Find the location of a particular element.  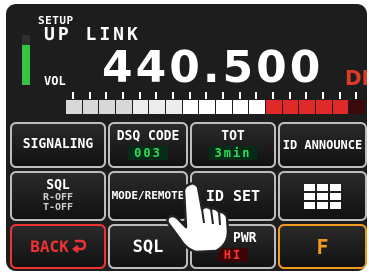

dsq-code-value: 003 is located at coordinates (148, 153).